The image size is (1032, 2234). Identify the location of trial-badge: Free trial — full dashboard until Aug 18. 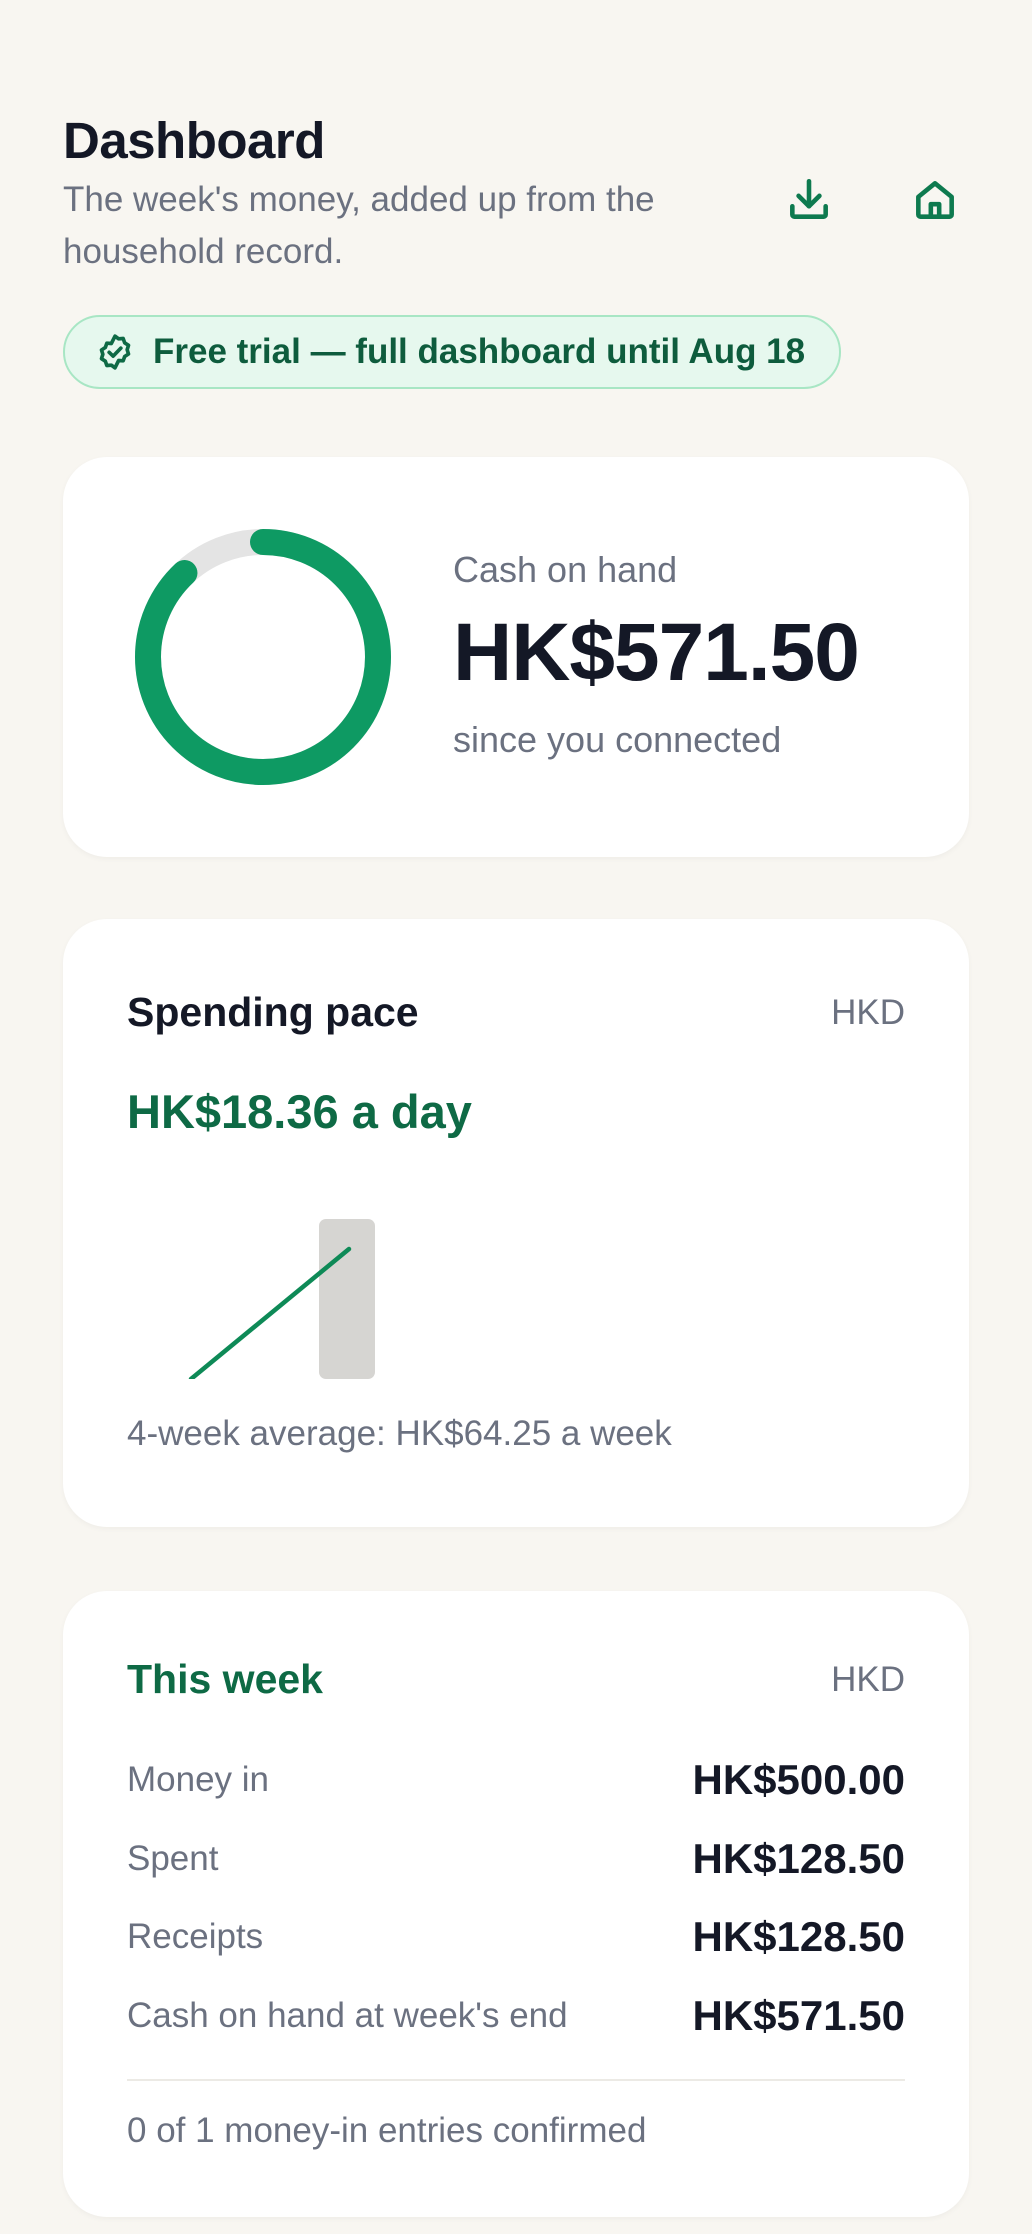
(452, 352).